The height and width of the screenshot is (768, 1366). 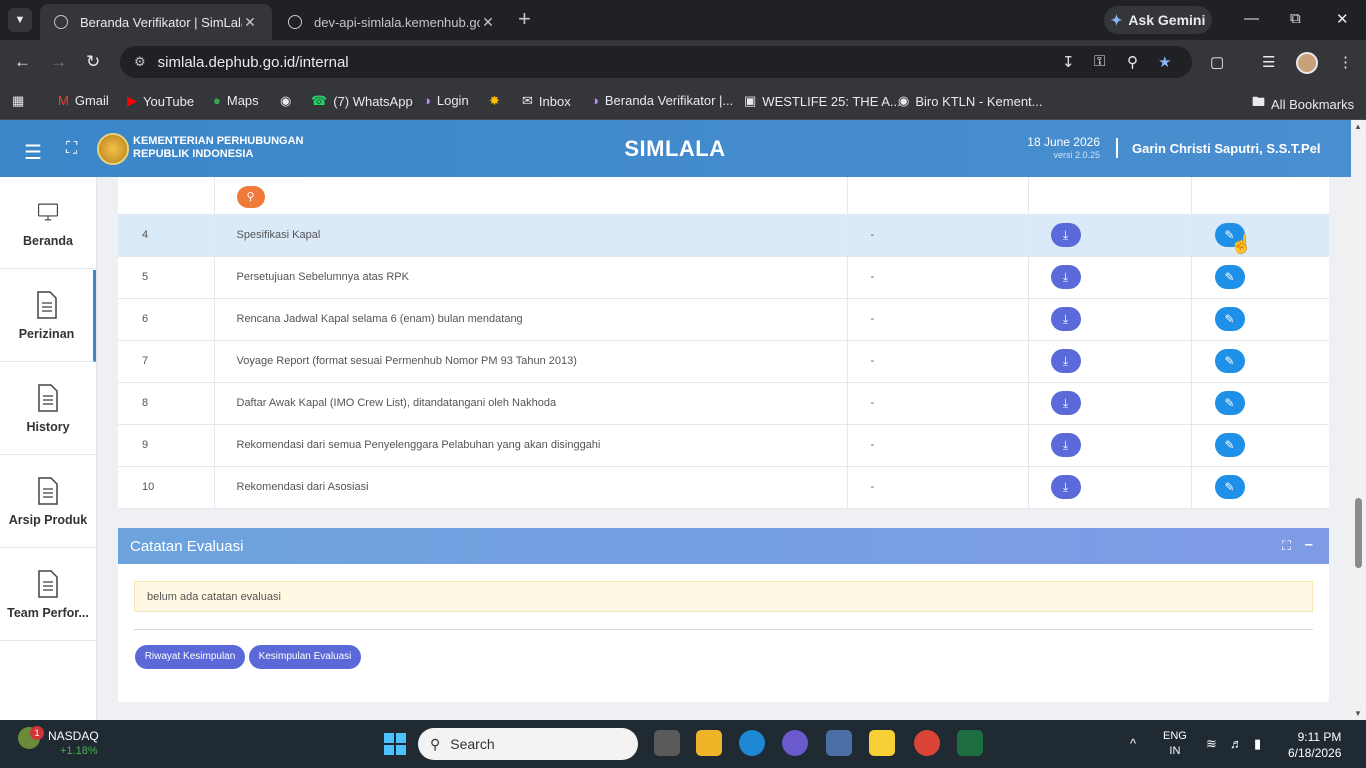 I want to click on bookmark-maps: ● Maps, so click(x=236, y=100).